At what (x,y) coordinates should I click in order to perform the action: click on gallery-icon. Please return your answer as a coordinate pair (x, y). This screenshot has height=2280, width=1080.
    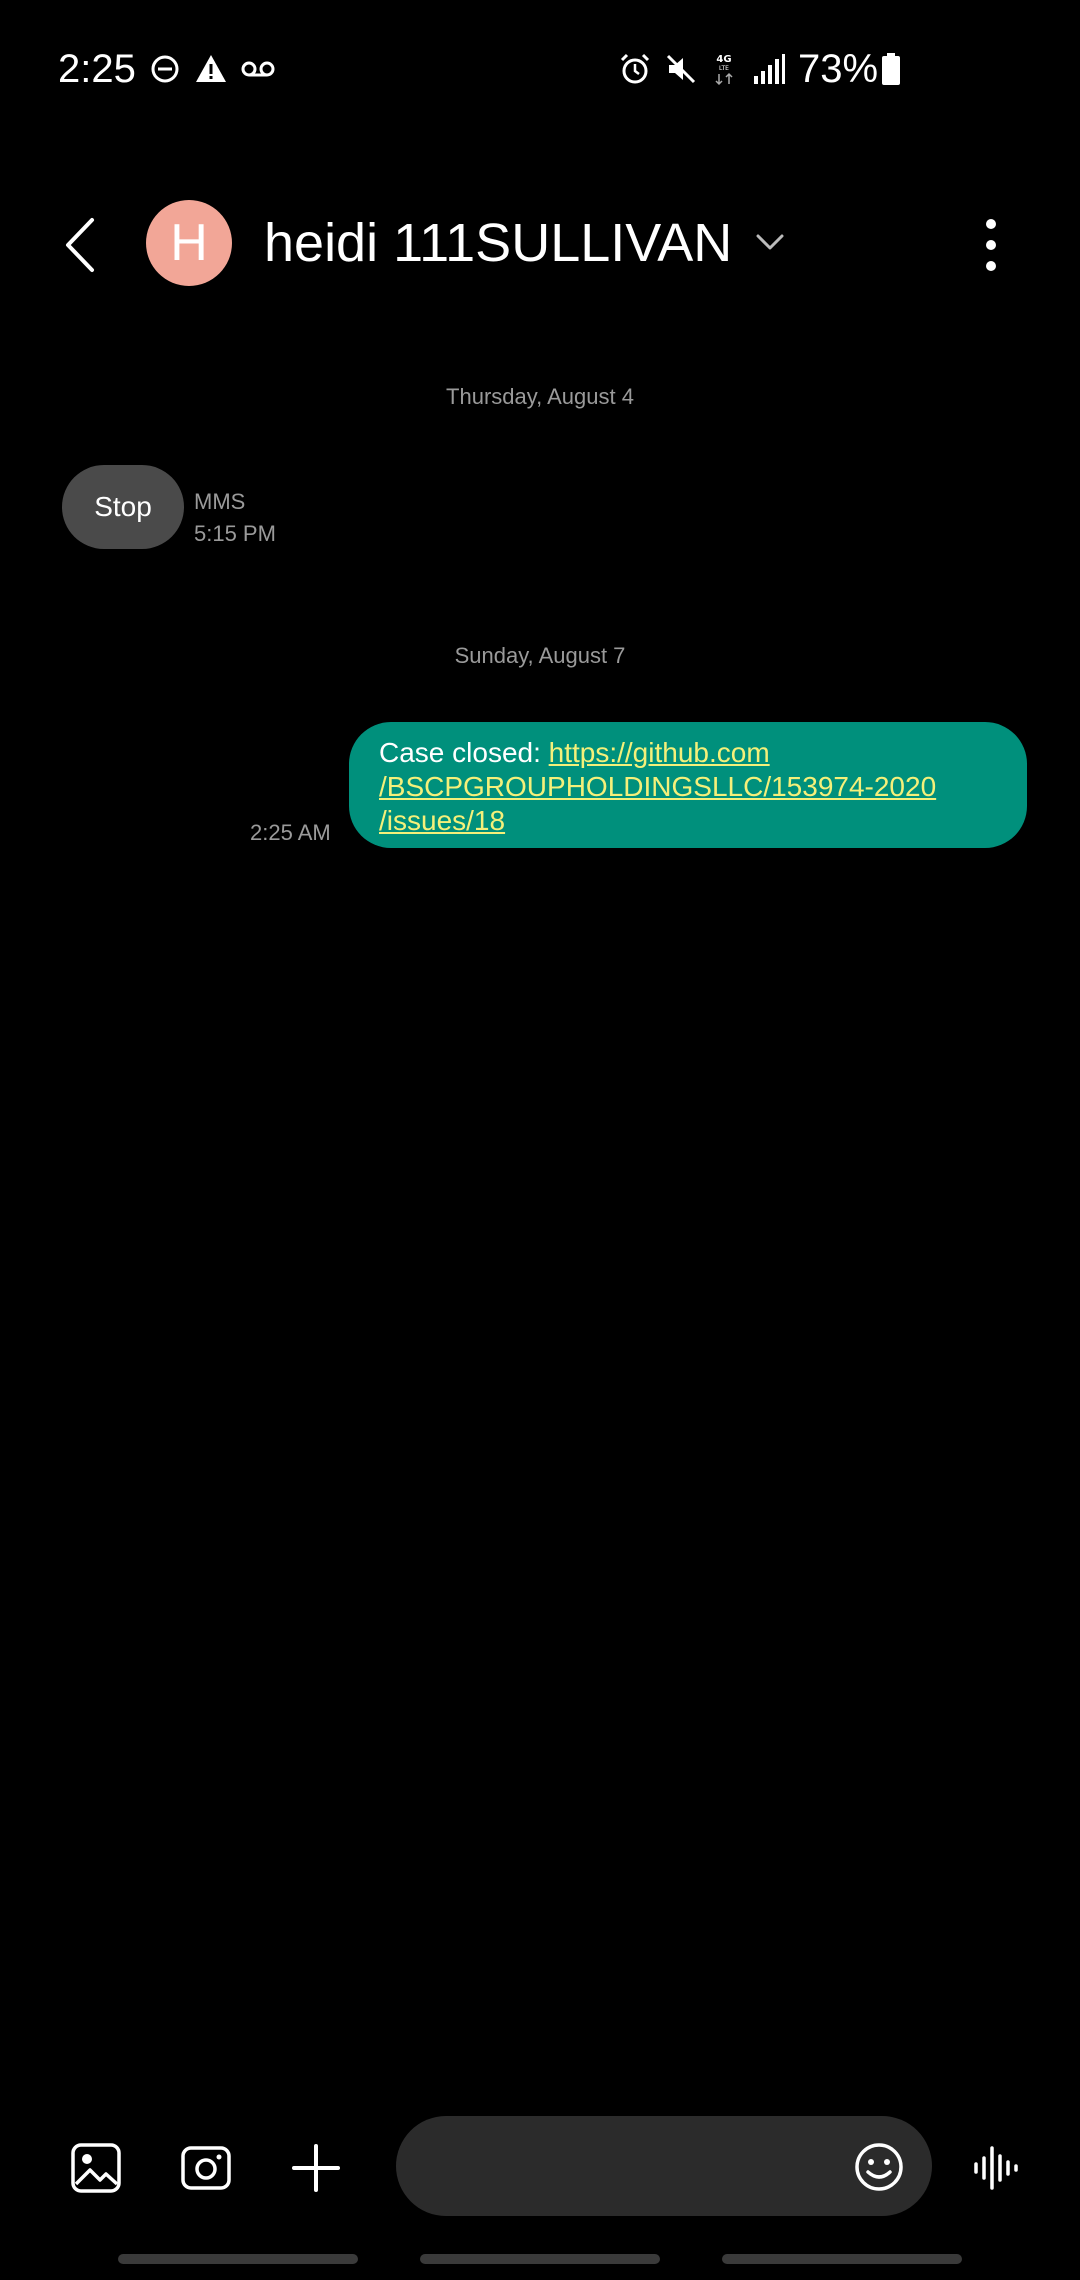
    Looking at the image, I should click on (96, 2168).